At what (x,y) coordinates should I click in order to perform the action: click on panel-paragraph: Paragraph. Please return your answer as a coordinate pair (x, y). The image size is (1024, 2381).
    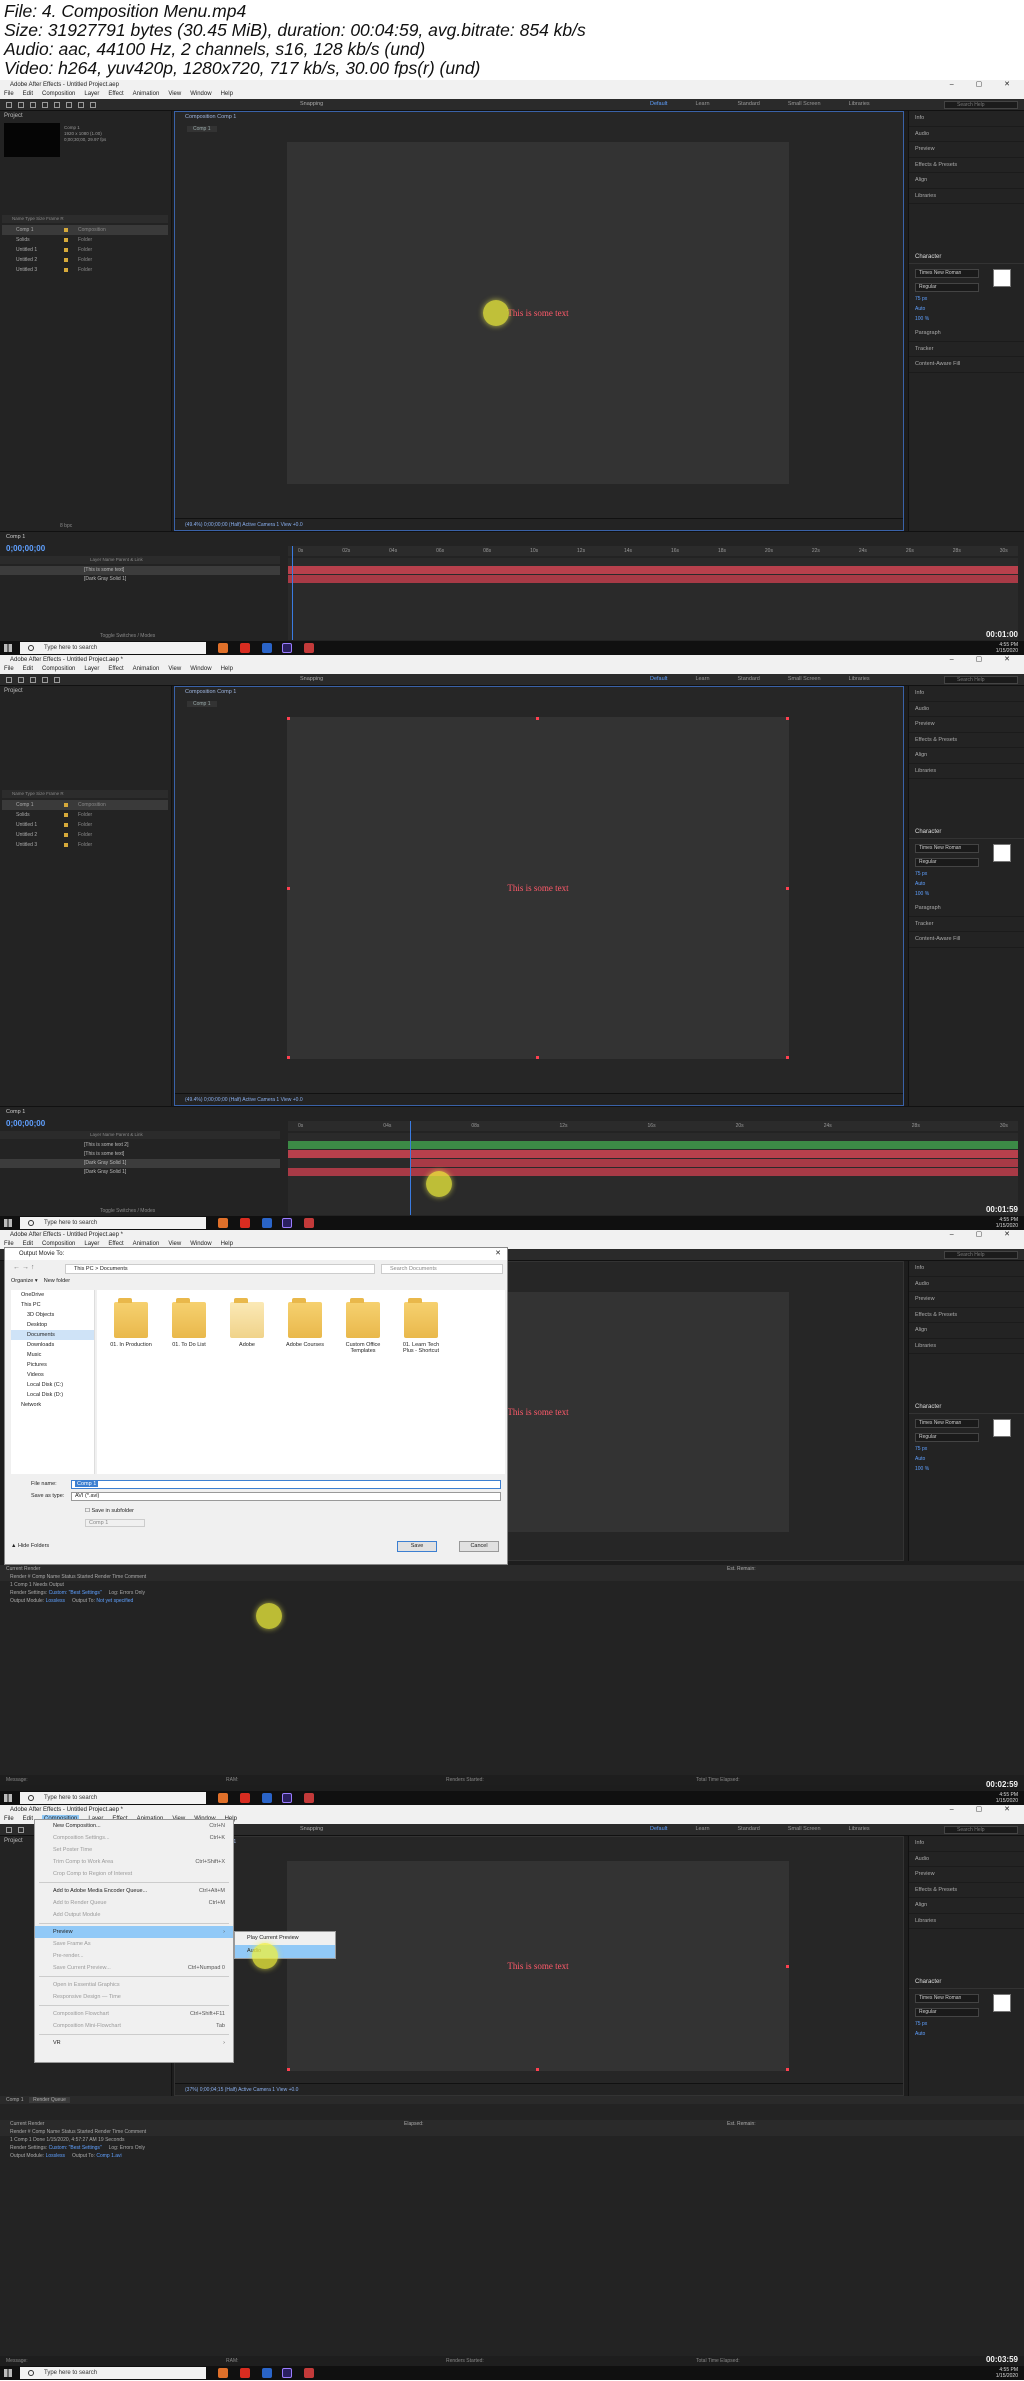
    Looking at the image, I should click on (966, 334).